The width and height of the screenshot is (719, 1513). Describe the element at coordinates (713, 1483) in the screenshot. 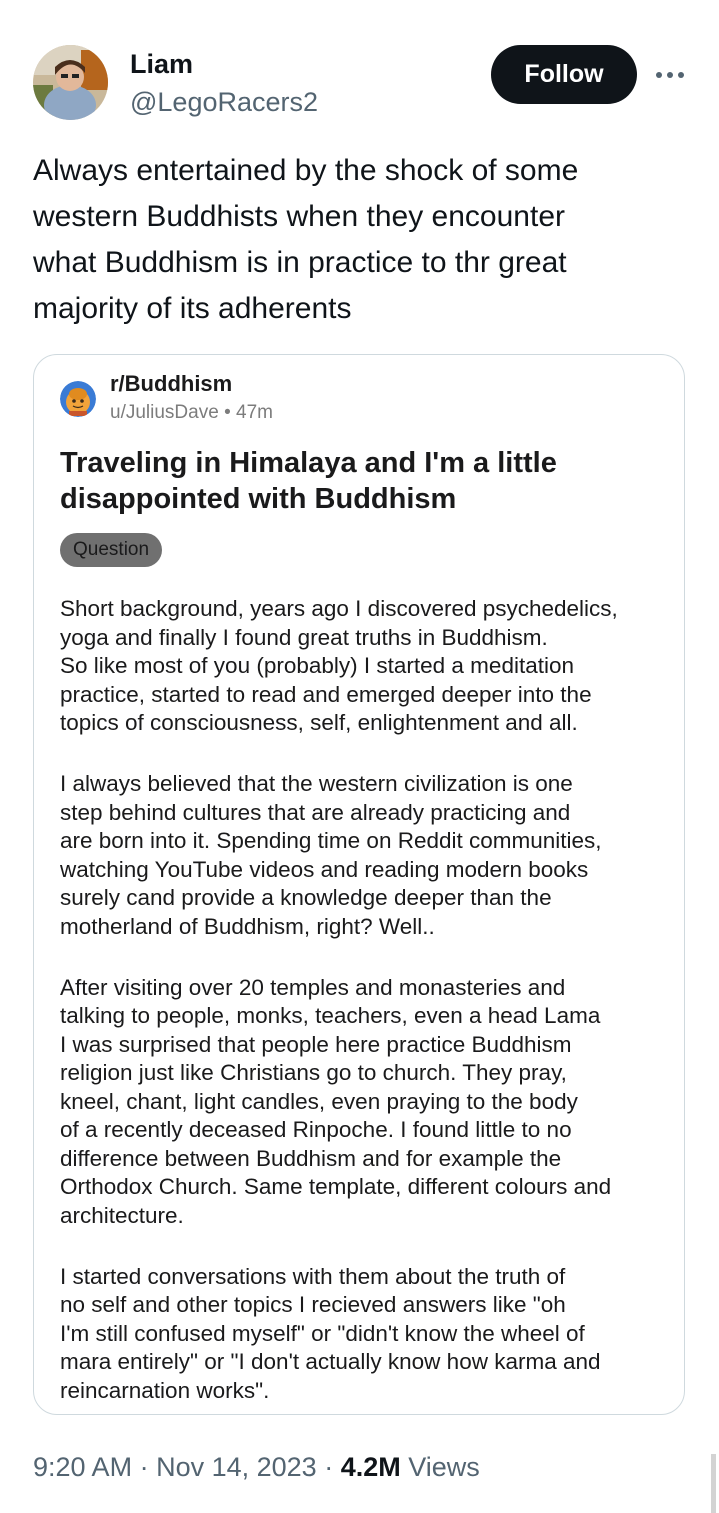

I see `scrollbar-thumb` at that location.